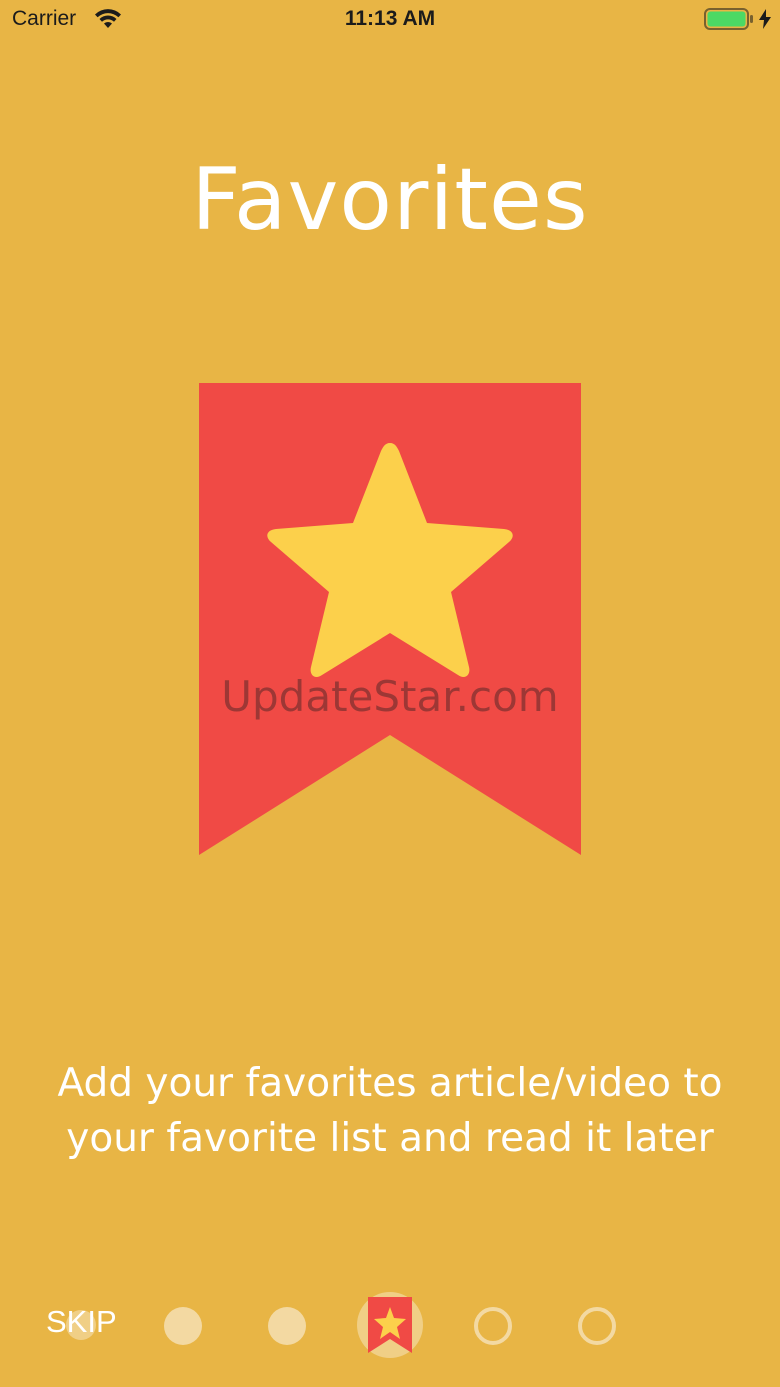  I want to click on bookmark-star-icon, so click(390, 1327).